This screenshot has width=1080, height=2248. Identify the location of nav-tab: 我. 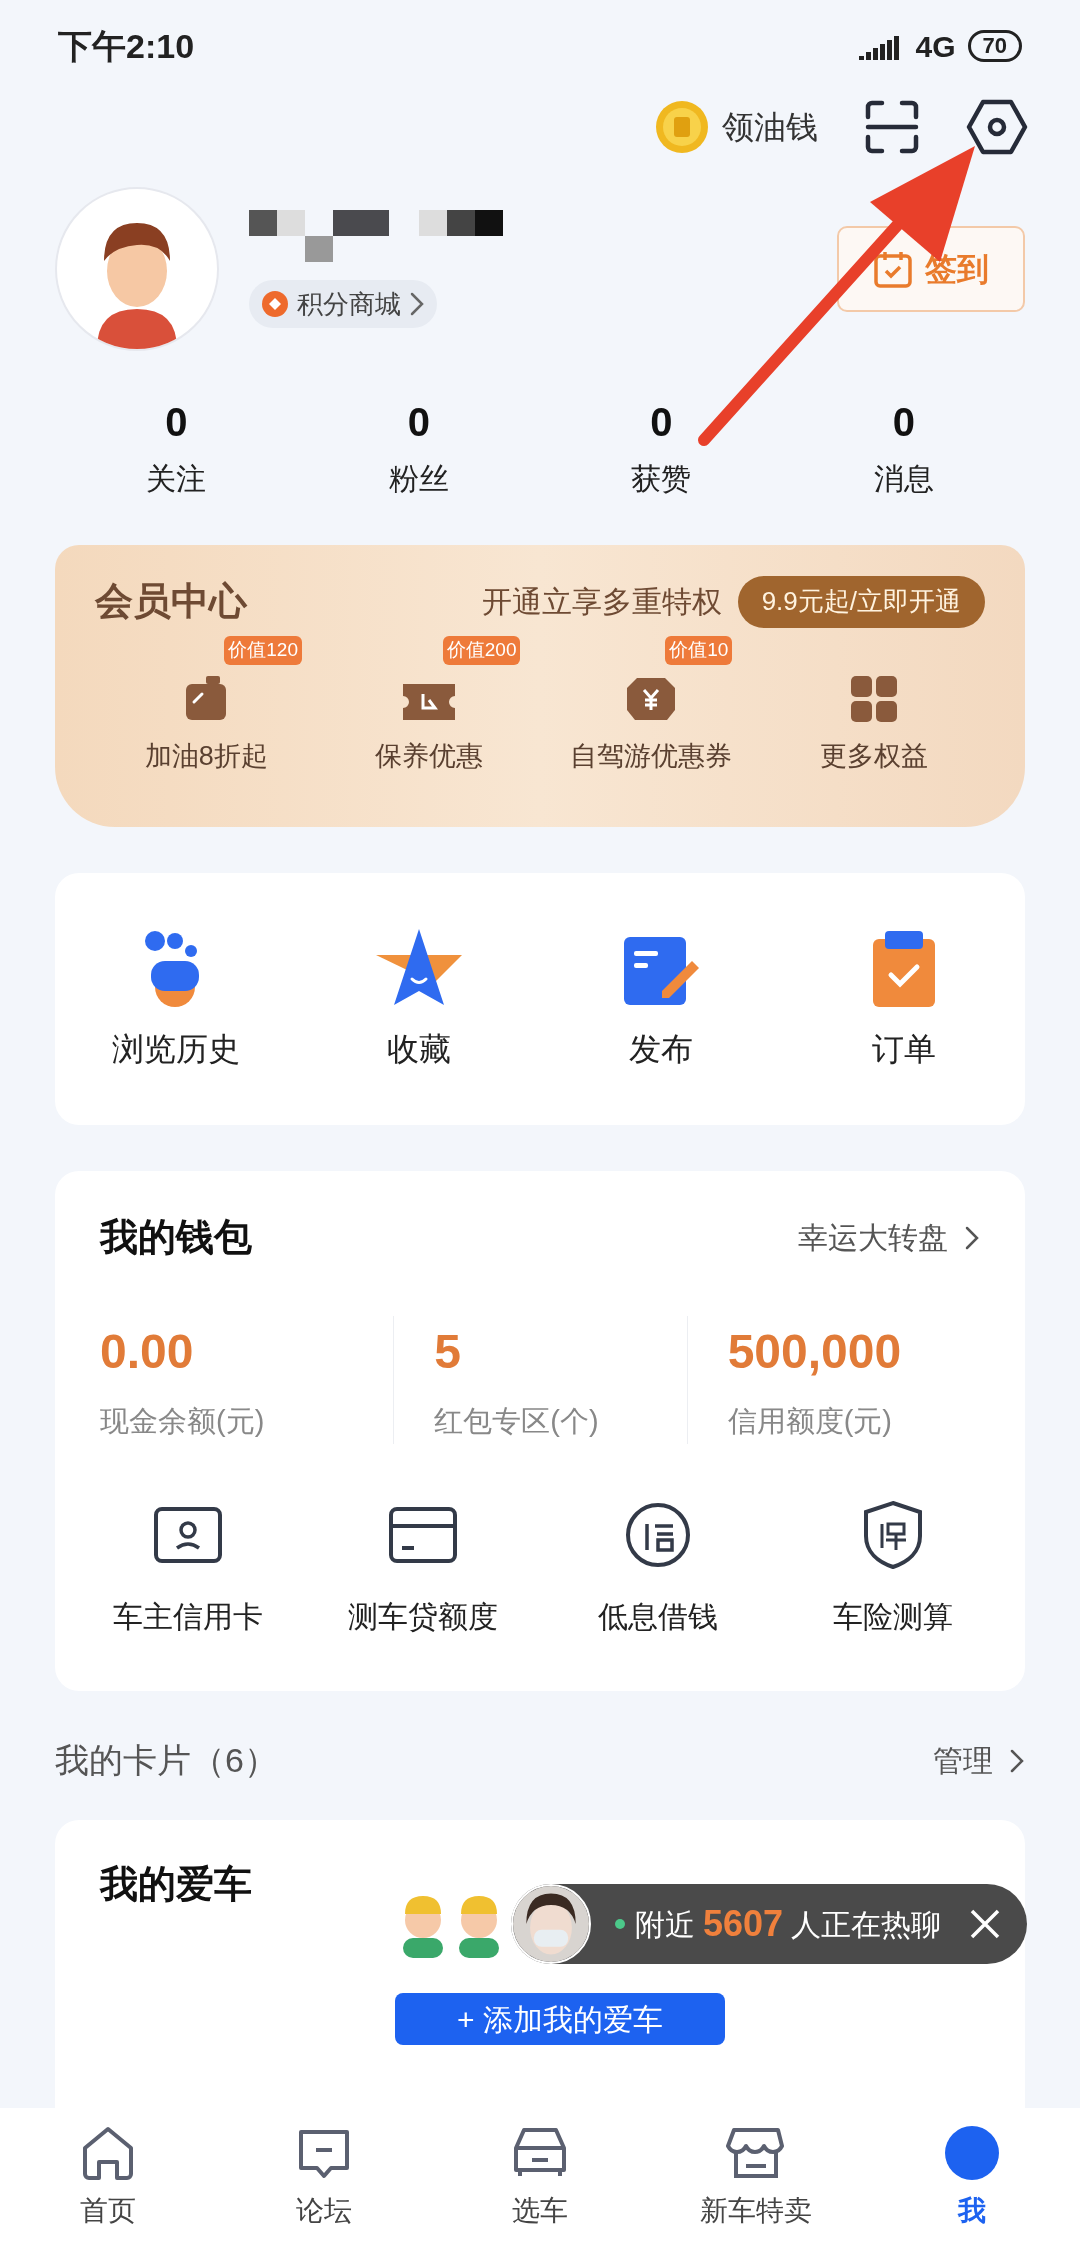
(972, 2178).